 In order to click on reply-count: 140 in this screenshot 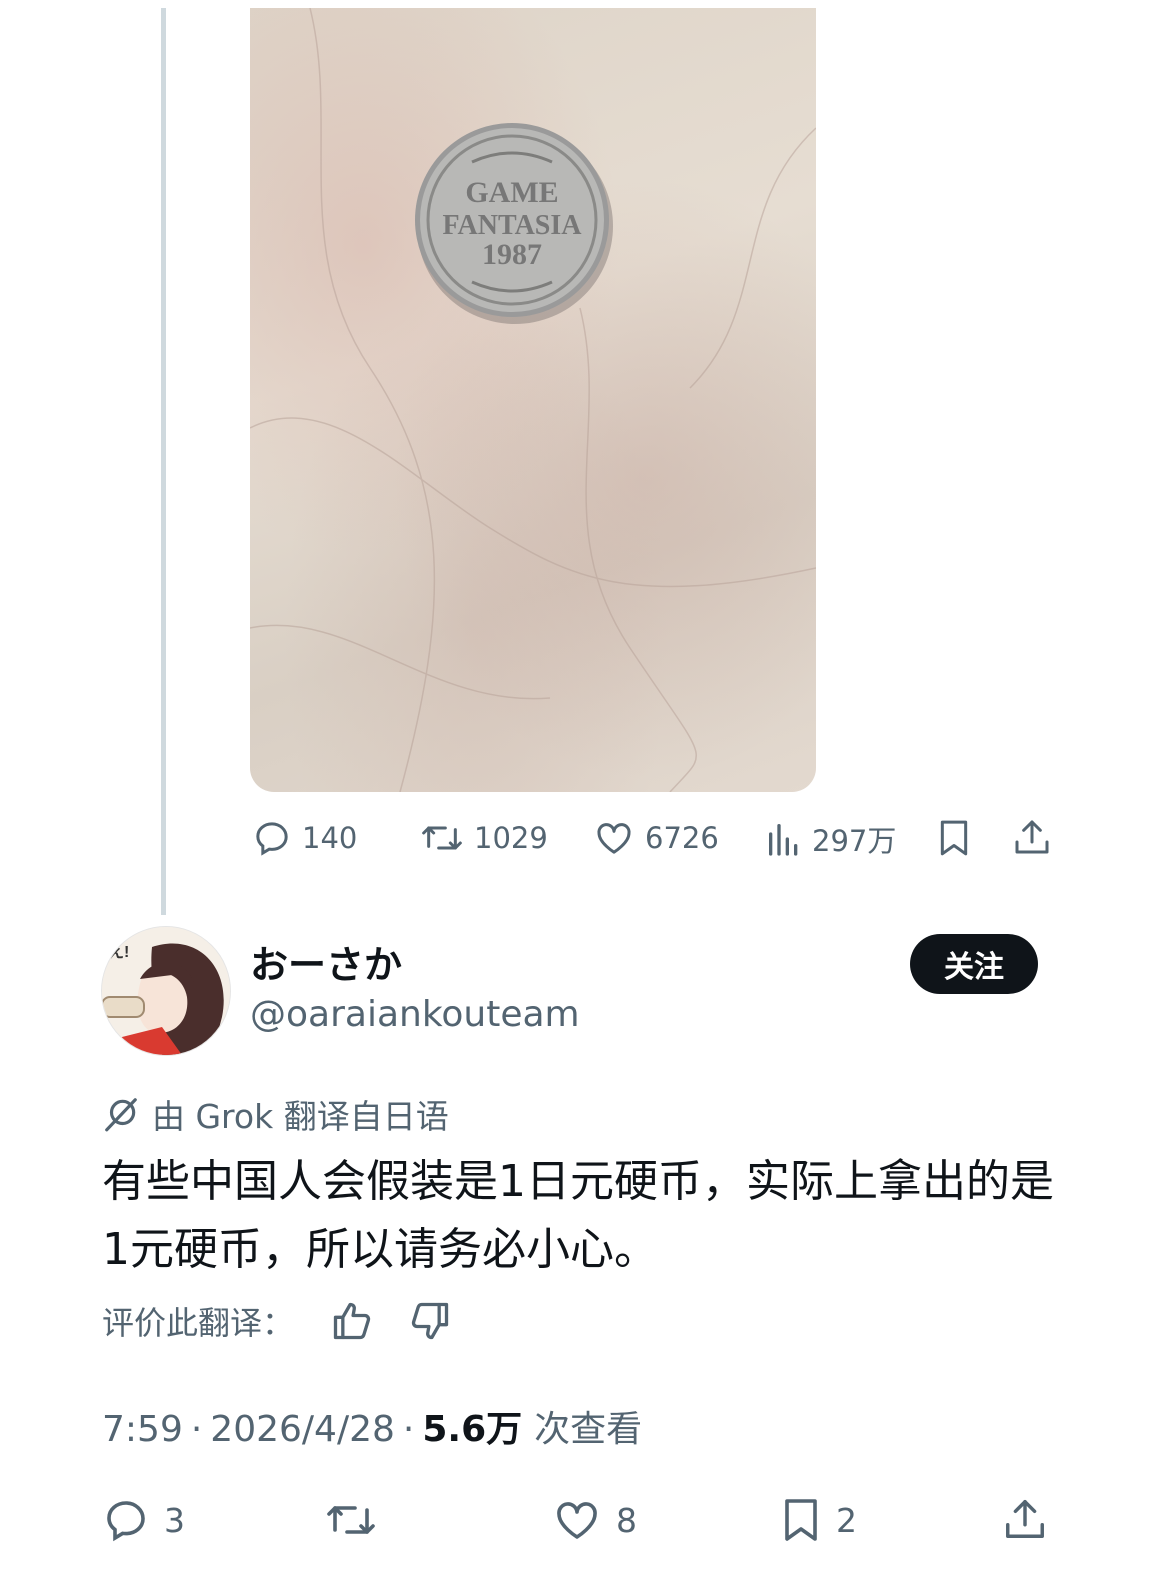, I will do `click(330, 838)`.